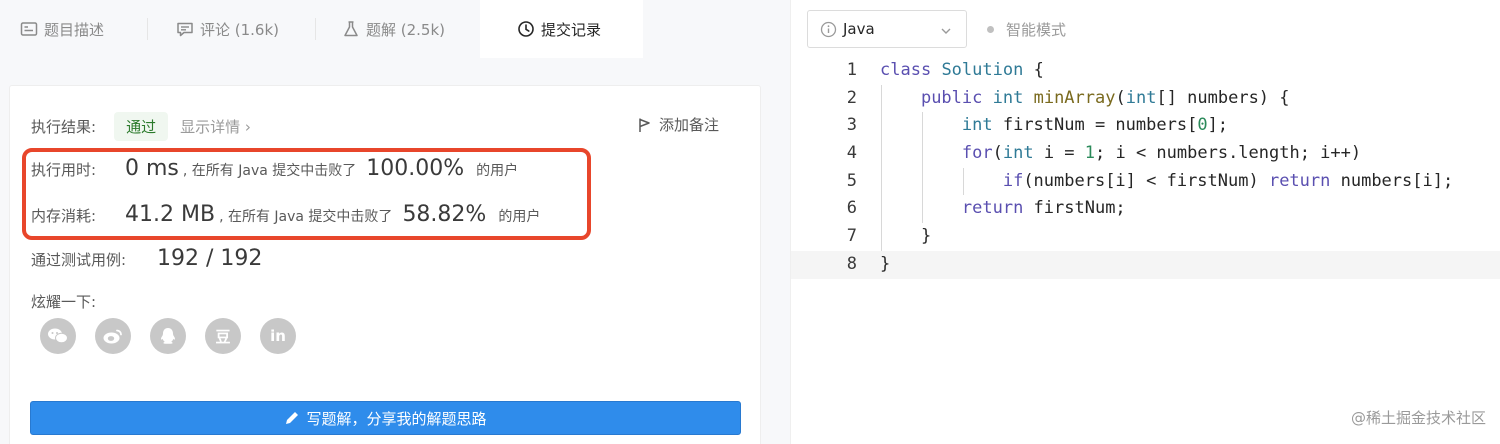  Describe the element at coordinates (851, 125) in the screenshot. I see `line-number: 3` at that location.